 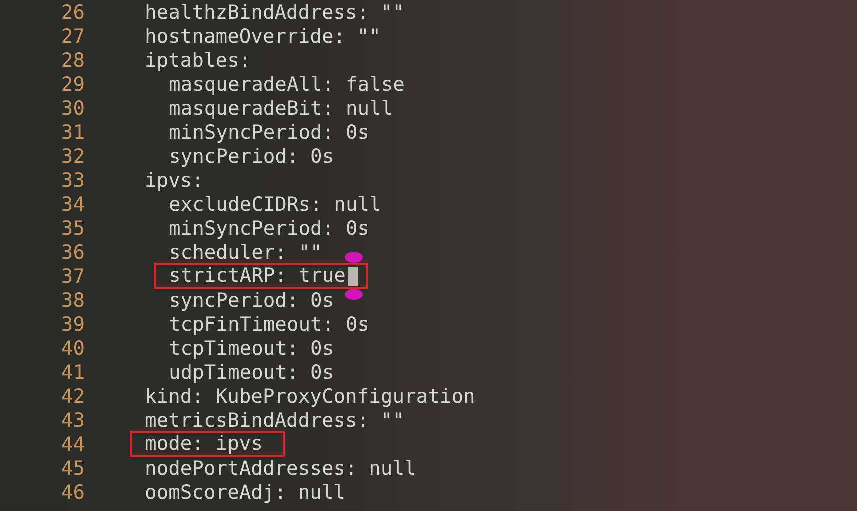 What do you see at coordinates (72, 300) in the screenshot?
I see `line-number: 38` at bounding box center [72, 300].